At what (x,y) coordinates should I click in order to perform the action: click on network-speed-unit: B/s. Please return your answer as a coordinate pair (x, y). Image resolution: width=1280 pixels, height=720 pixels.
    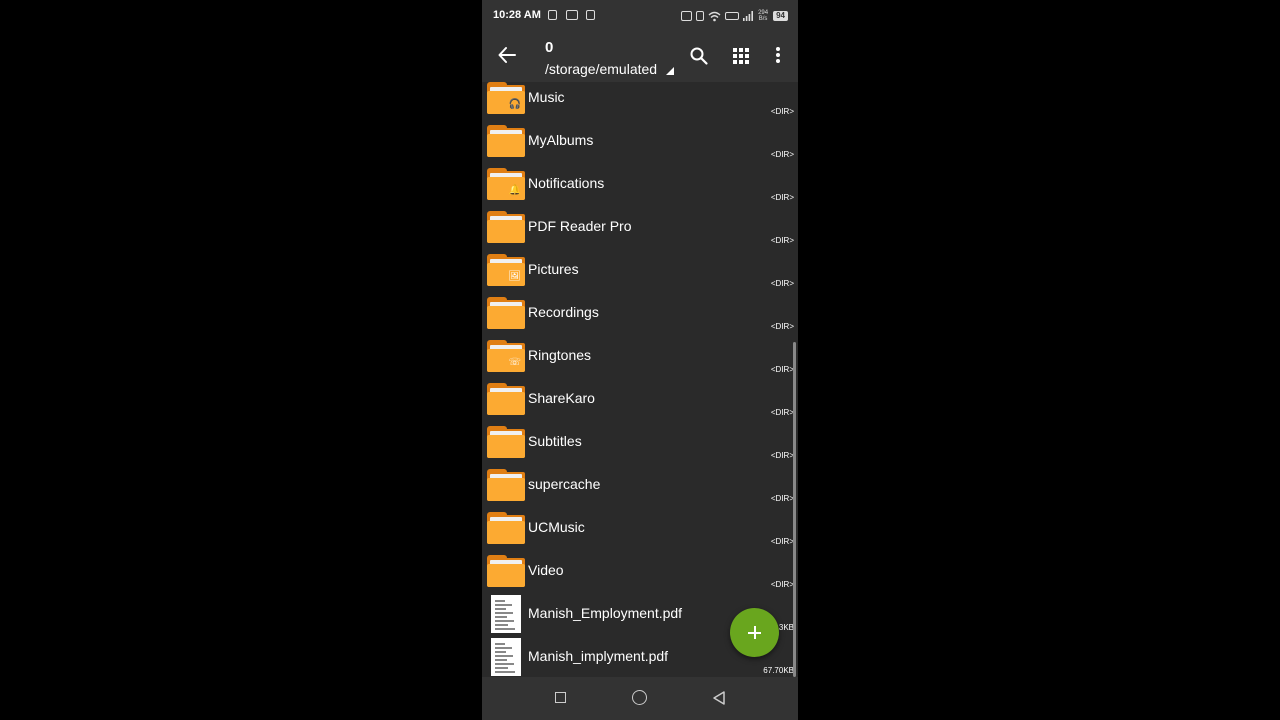
    Looking at the image, I should click on (763, 19).